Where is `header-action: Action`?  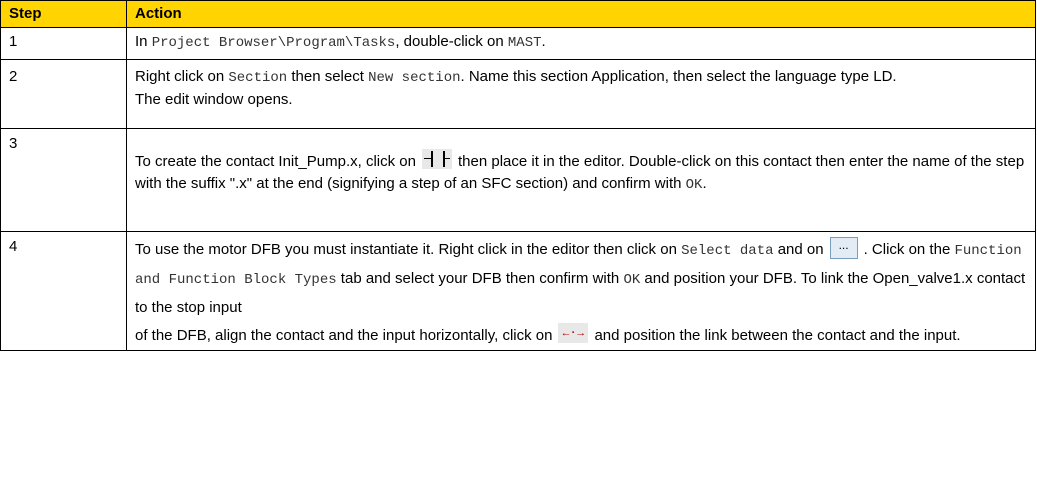 header-action: Action is located at coordinates (581, 14).